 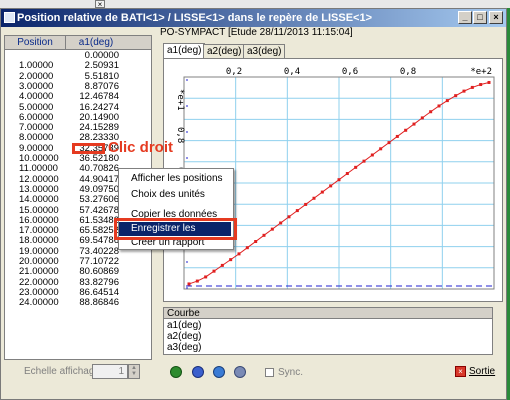 What do you see at coordinates (101, 66) in the screenshot?
I see `row-value: 2.50931` at bounding box center [101, 66].